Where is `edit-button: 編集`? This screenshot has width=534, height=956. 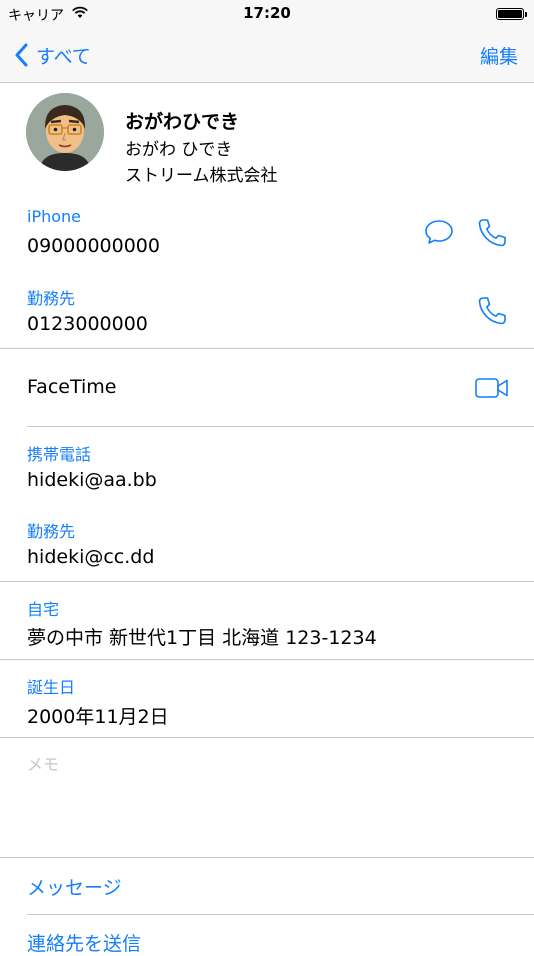
edit-button: 編集 is located at coordinates (499, 55).